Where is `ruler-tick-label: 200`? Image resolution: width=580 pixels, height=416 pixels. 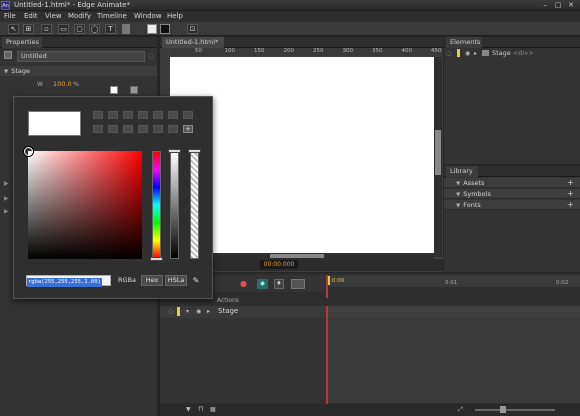 ruler-tick-label: 200 is located at coordinates (289, 51).